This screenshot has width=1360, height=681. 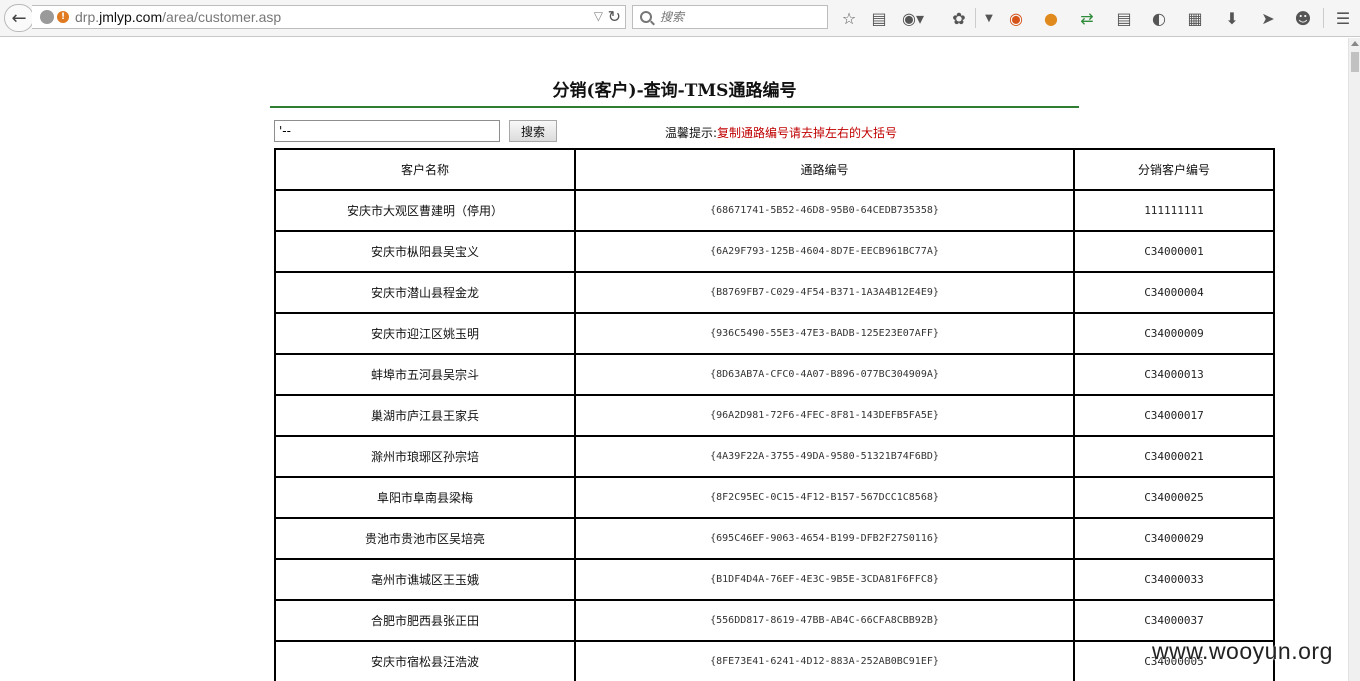 What do you see at coordinates (131, 17) in the screenshot?
I see `url-domain: jmlyp.com` at bounding box center [131, 17].